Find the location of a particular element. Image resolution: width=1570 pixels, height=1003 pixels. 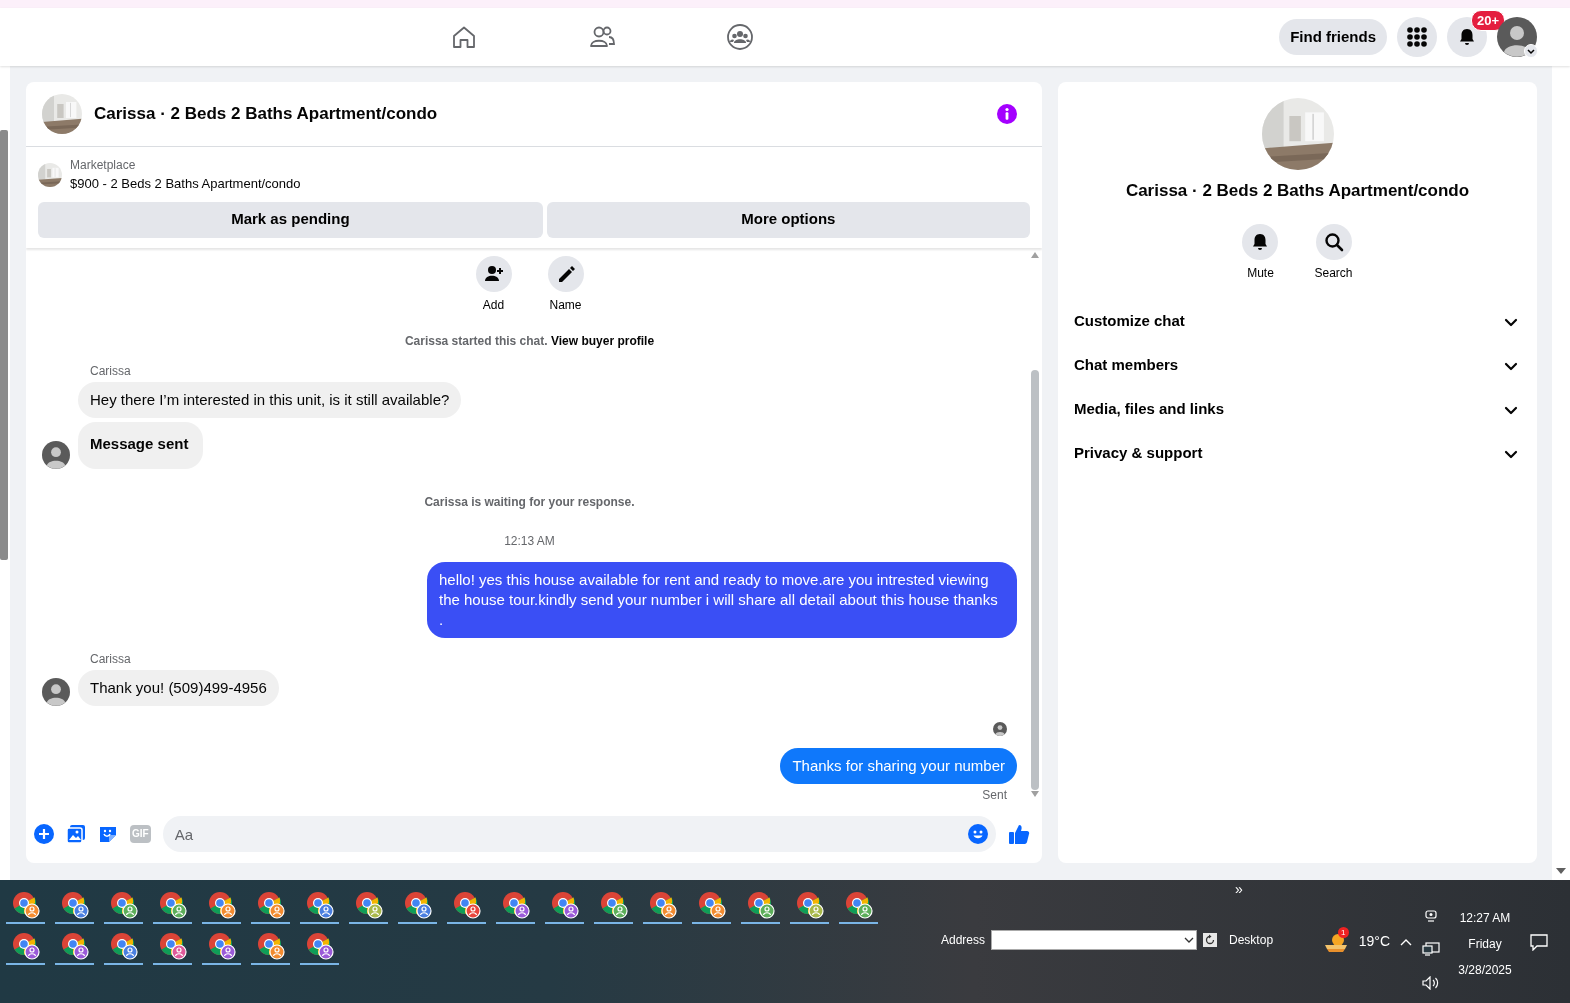

message-bubble: Message sent is located at coordinates (141, 445).